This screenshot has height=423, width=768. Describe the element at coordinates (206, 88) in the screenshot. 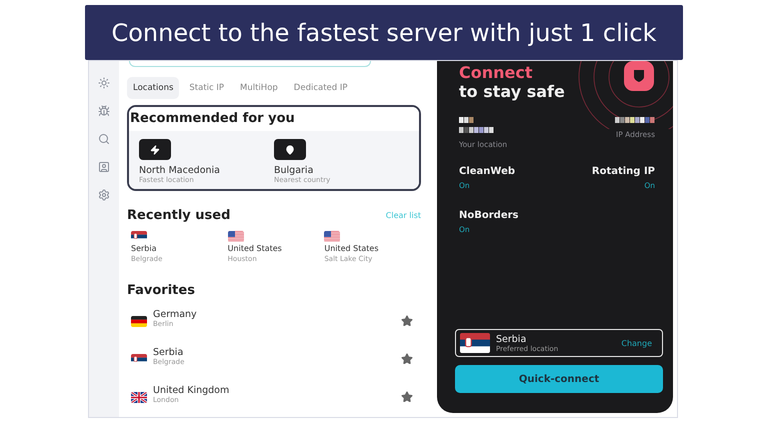

I see `tab: Static IP` at that location.